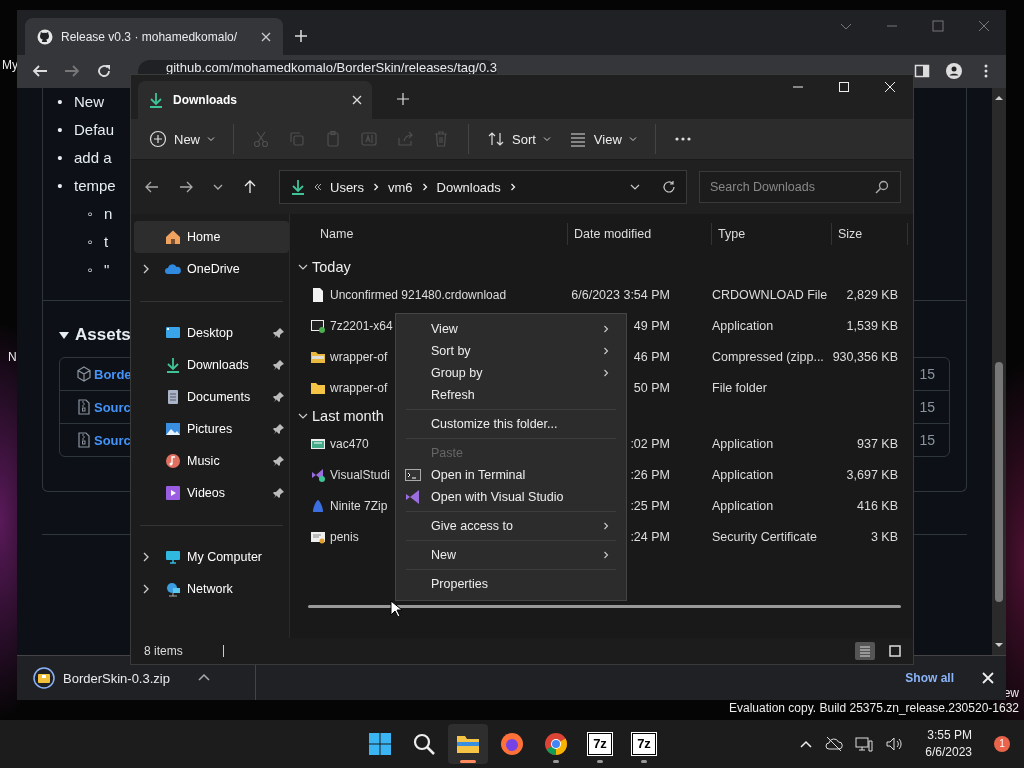  Describe the element at coordinates (173, 397) in the screenshot. I see `documents-icon` at that location.